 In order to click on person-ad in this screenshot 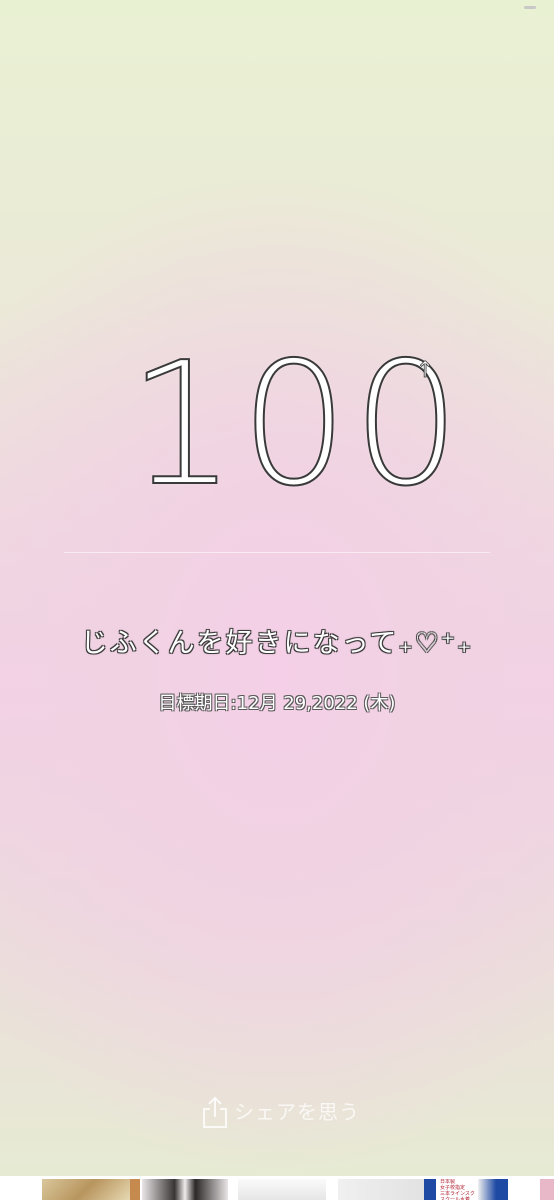, I will do `click(381, 1189)`.